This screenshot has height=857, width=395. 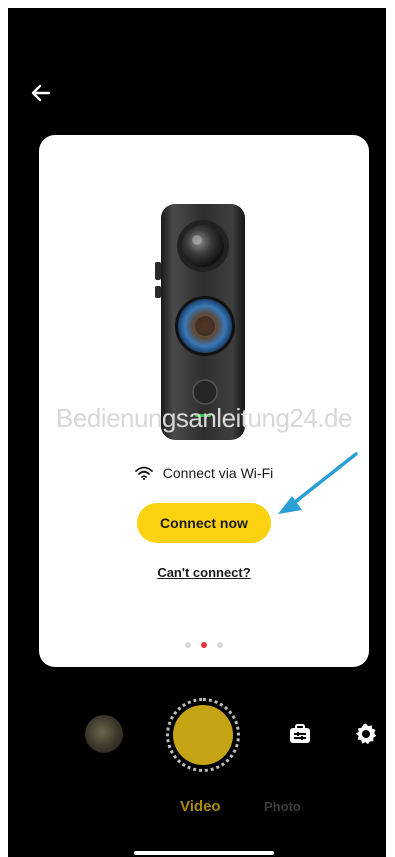 I want to click on connect-now-button: Connect now, so click(x=204, y=523).